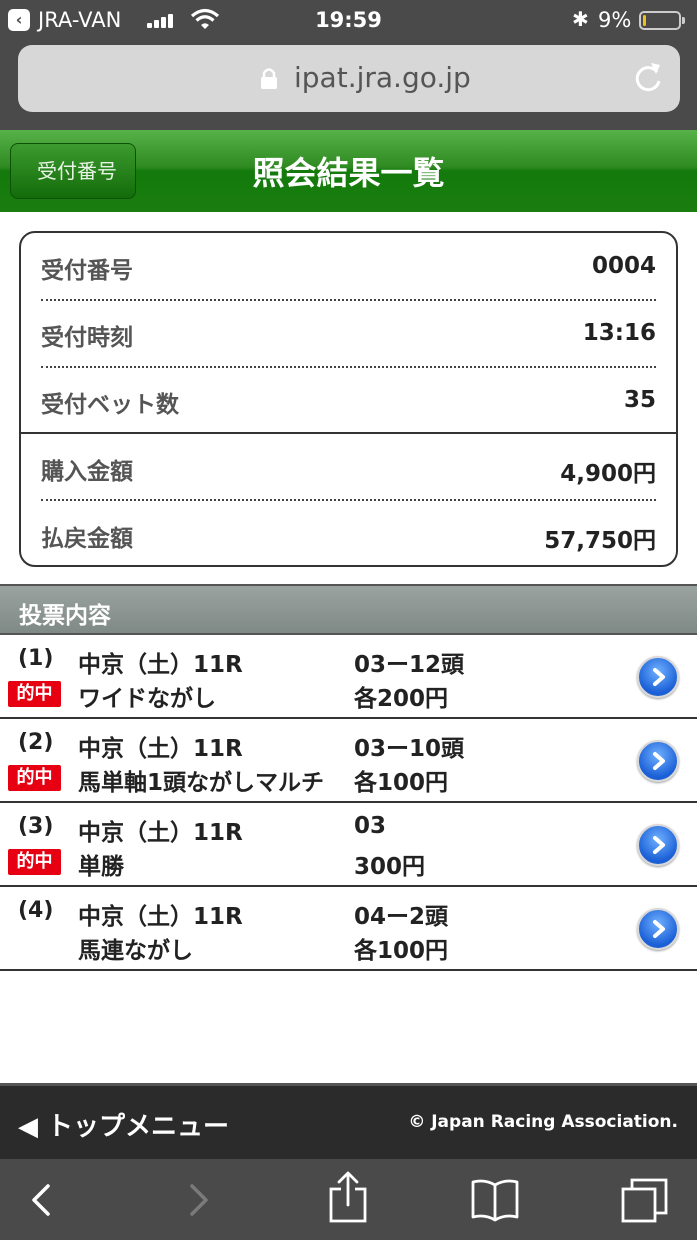 This screenshot has width=697, height=1240. I want to click on bet-row: (3) 的中 中京（土）11R 単勝 03 300円, so click(348, 845).